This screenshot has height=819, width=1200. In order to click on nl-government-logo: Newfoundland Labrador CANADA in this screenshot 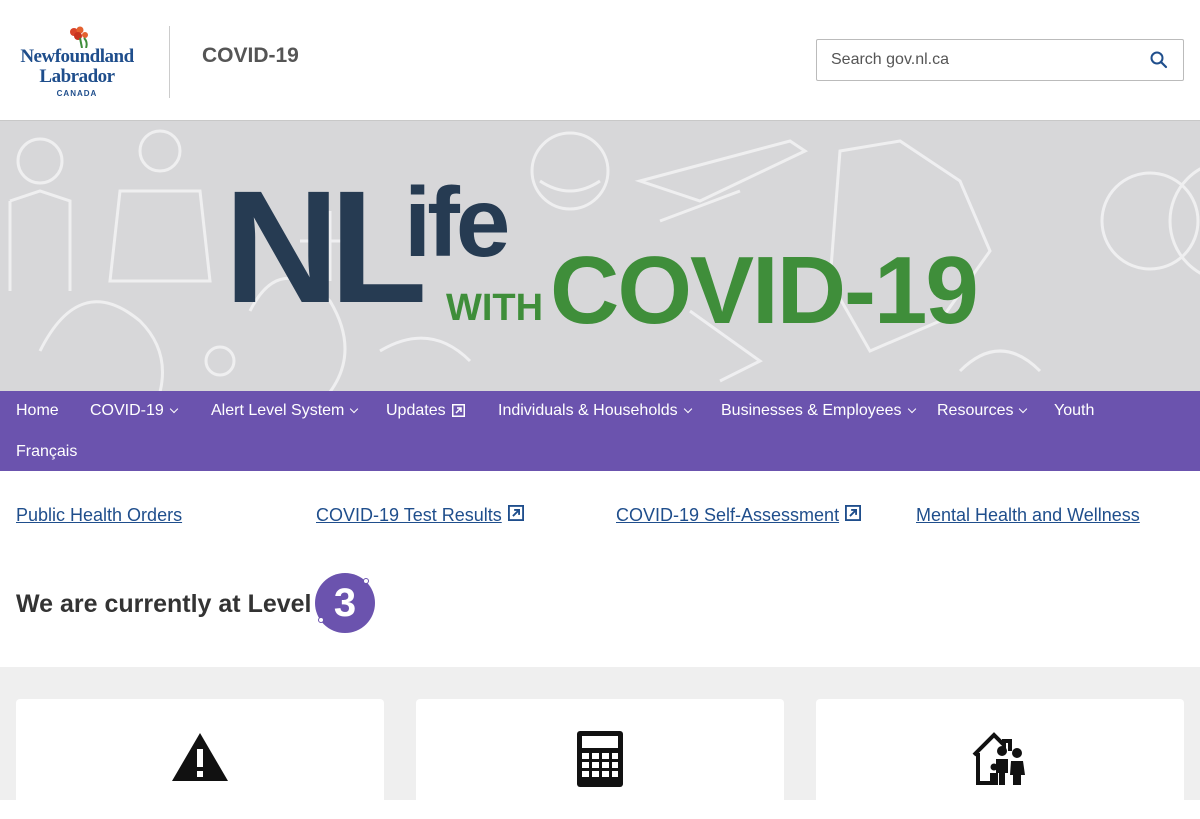, I will do `click(77, 62)`.